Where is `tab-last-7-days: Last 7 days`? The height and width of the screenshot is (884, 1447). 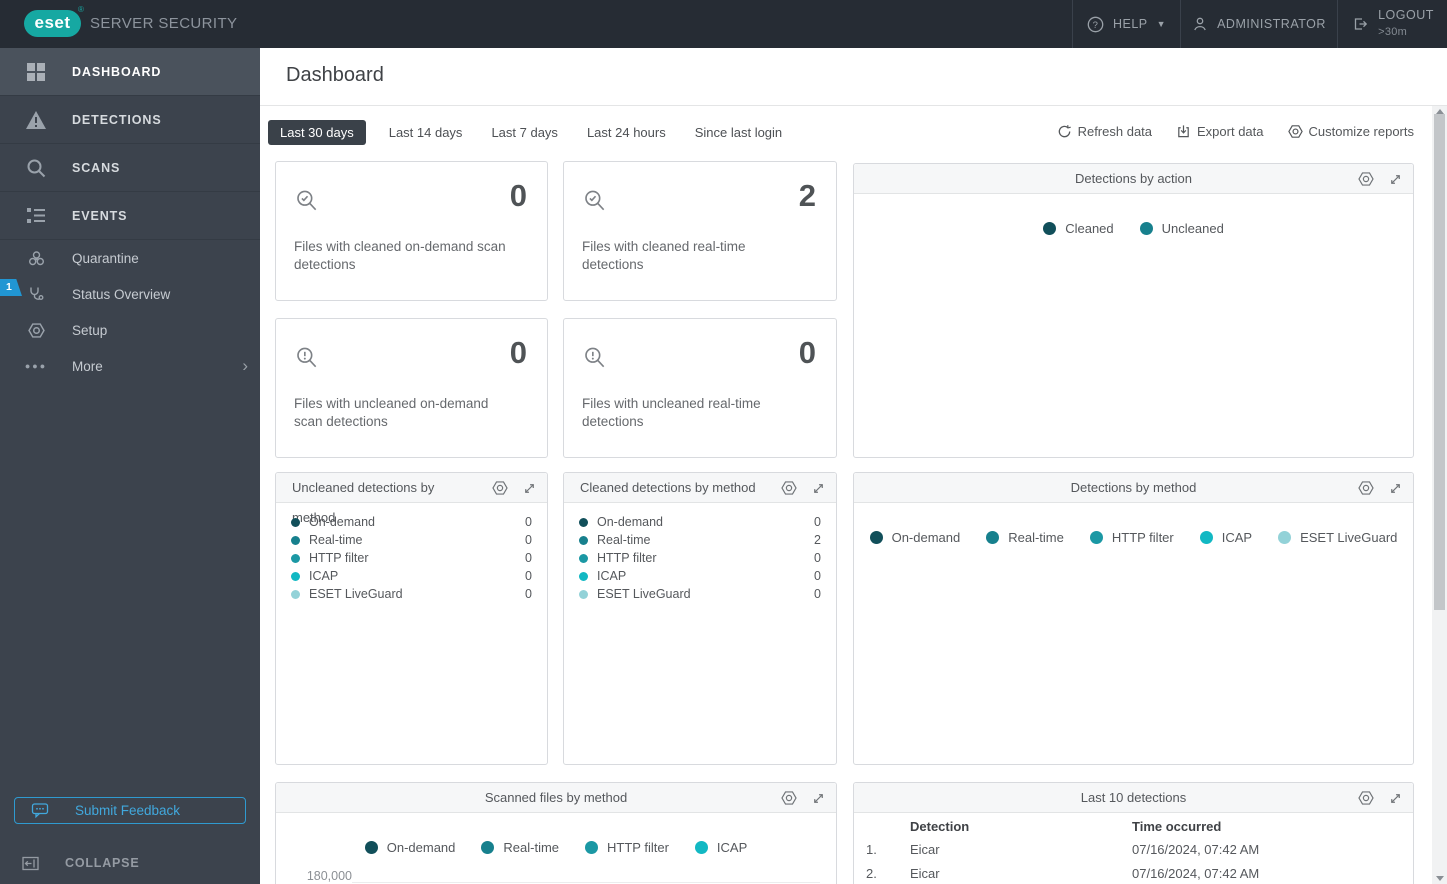 tab-last-7-days: Last 7 days is located at coordinates (524, 132).